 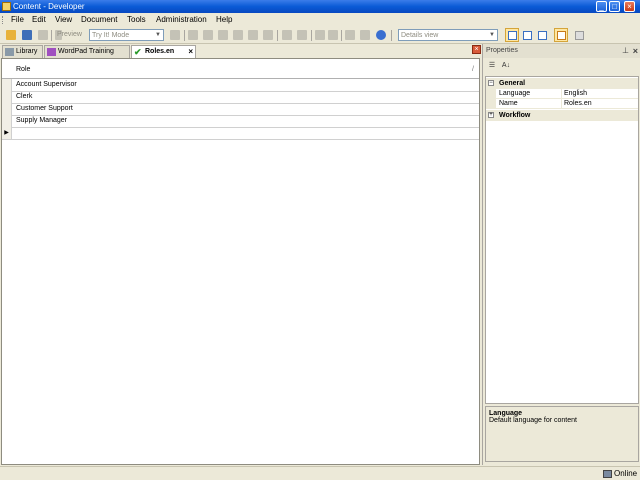 What do you see at coordinates (333, 35) in the screenshot?
I see `delete-row-icon` at bounding box center [333, 35].